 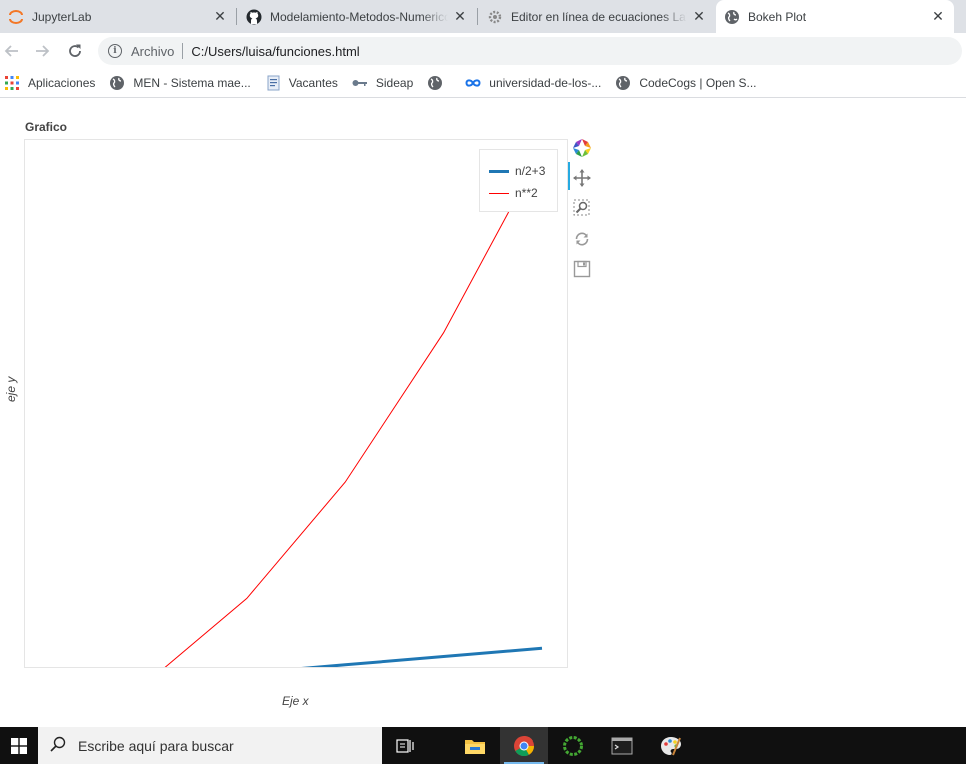 What do you see at coordinates (473, 83) in the screenshot?
I see `infinity-icon` at bounding box center [473, 83].